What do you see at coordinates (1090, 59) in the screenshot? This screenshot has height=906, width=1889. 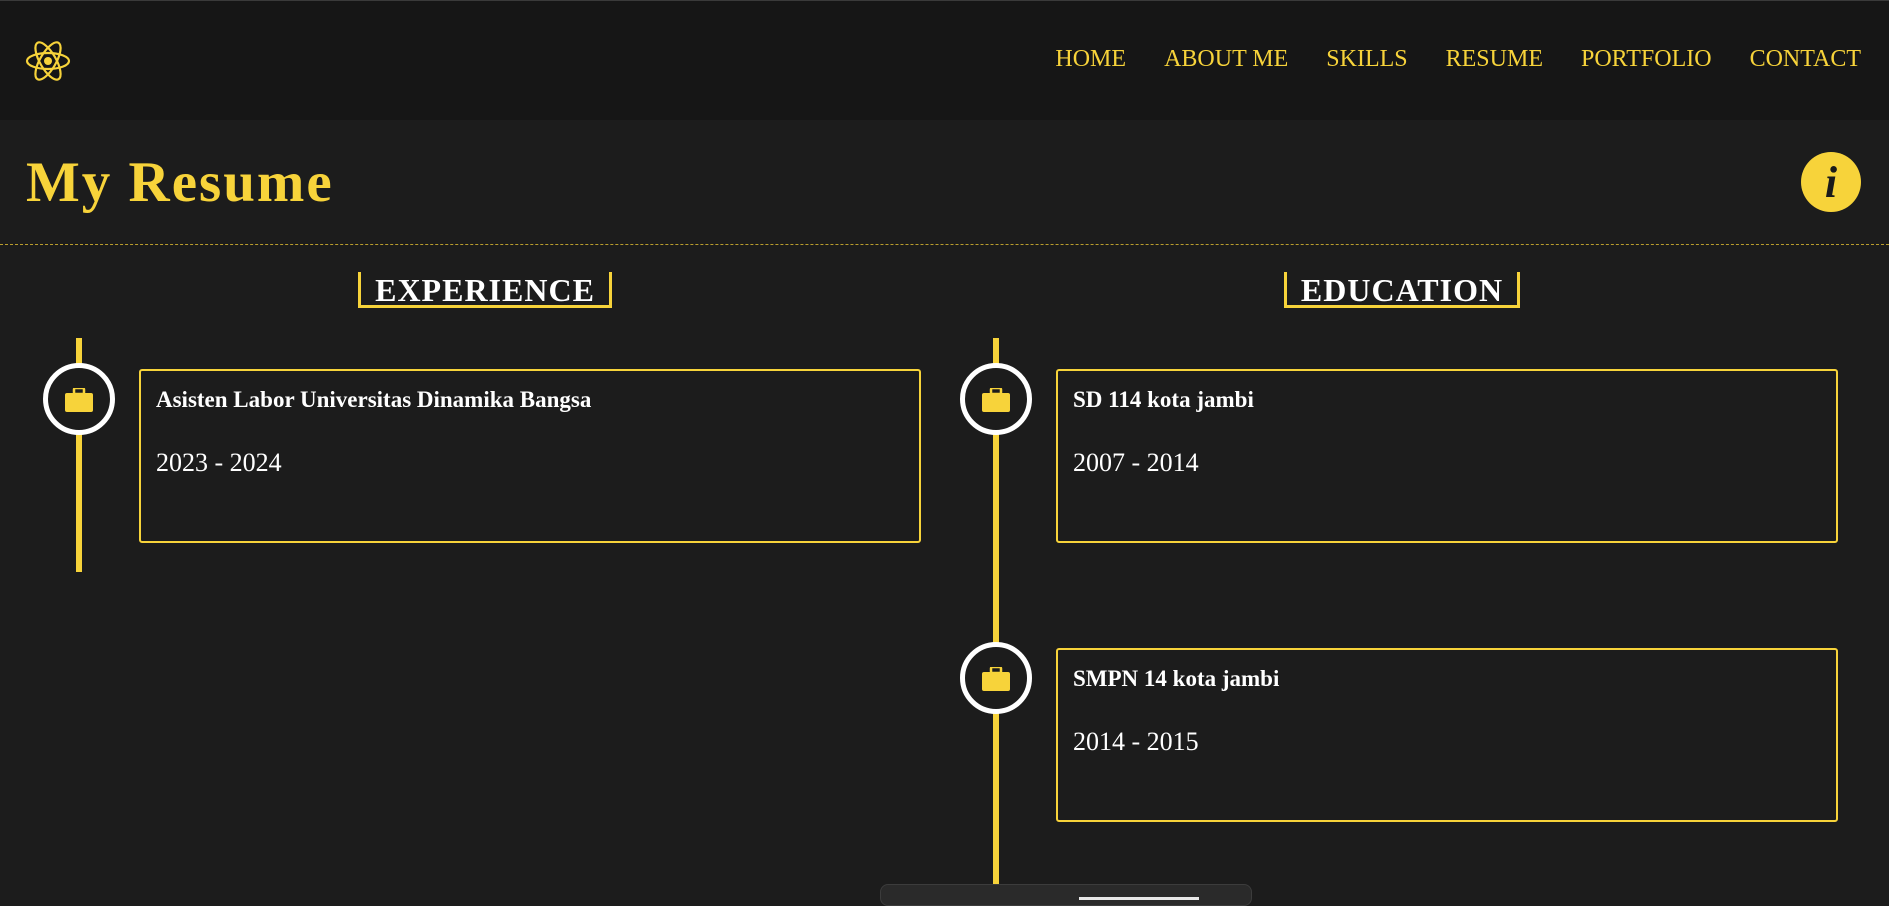 I see `nav-link-home: HOME` at bounding box center [1090, 59].